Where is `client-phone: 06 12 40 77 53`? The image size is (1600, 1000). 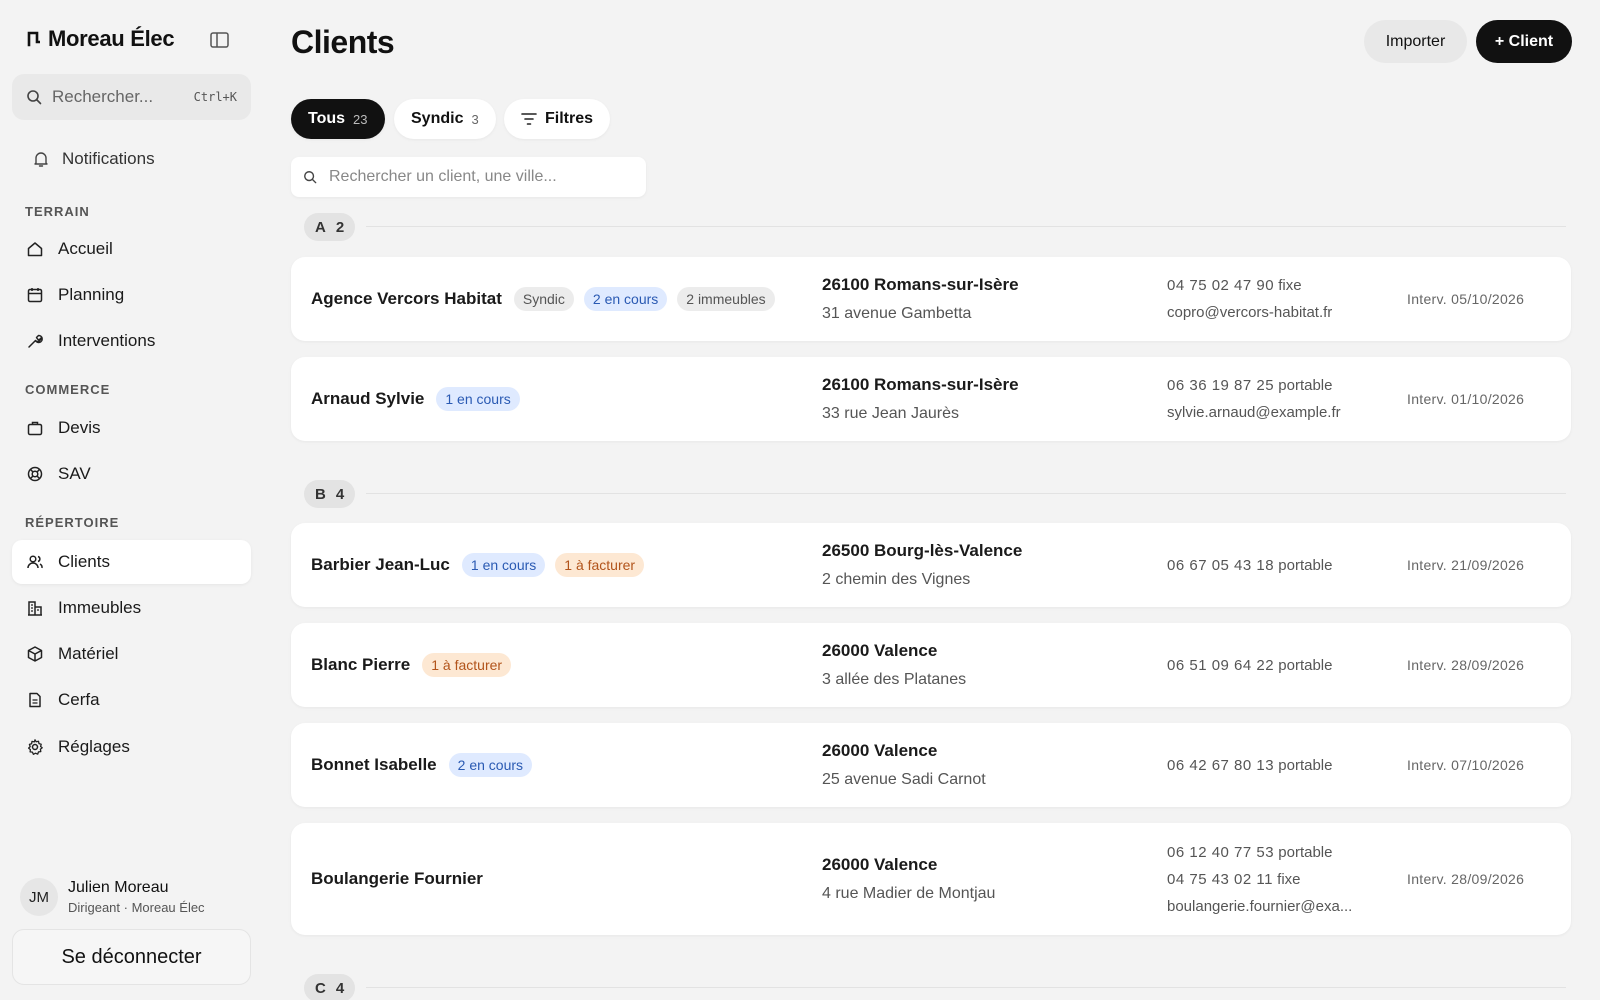 client-phone: 06 12 40 77 53 is located at coordinates (1220, 852).